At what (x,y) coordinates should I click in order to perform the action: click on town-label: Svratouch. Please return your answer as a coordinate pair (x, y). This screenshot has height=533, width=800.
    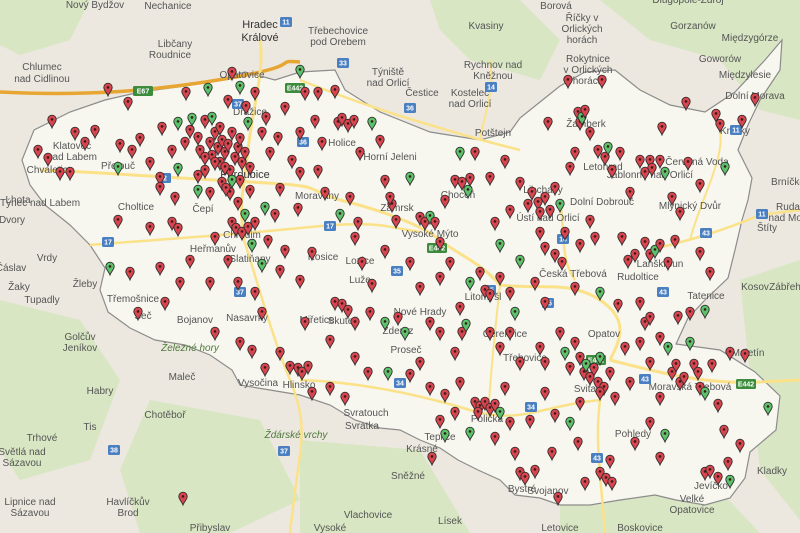
    Looking at the image, I should click on (365, 413).